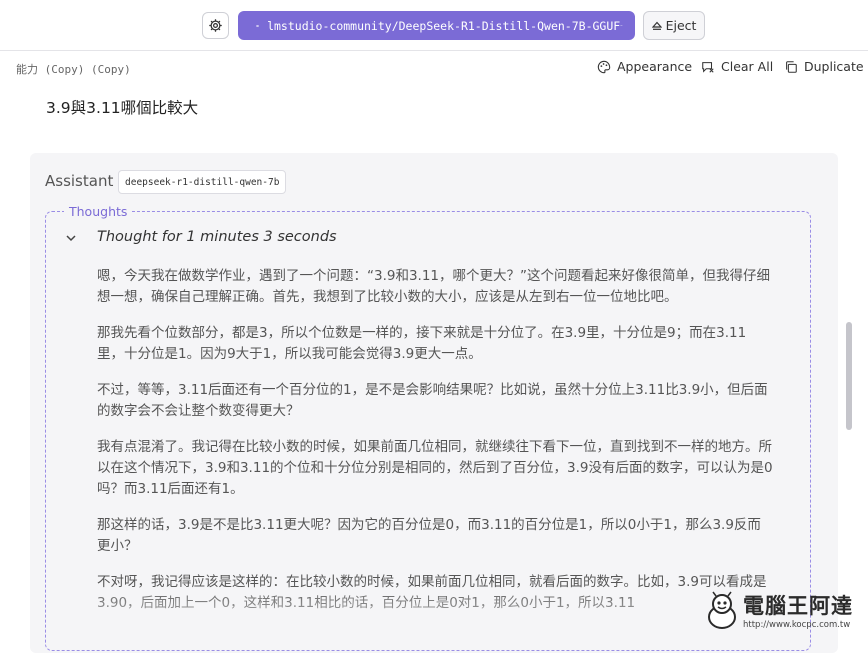  I want to click on palette-icon, so click(604, 66).